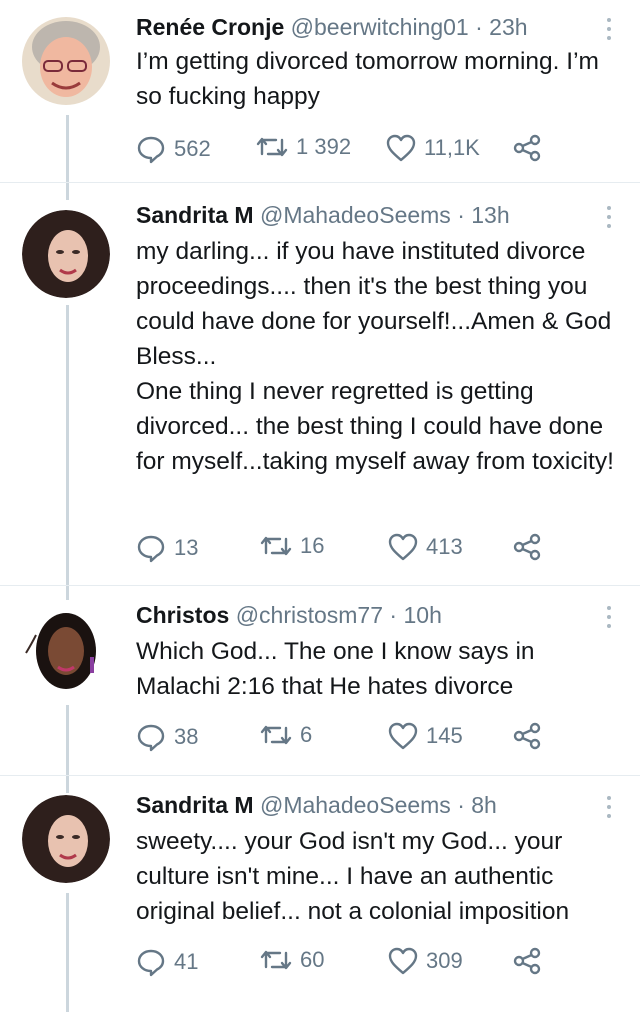 The height and width of the screenshot is (1012, 640). I want to click on retweet-count: 60, so click(312, 959).